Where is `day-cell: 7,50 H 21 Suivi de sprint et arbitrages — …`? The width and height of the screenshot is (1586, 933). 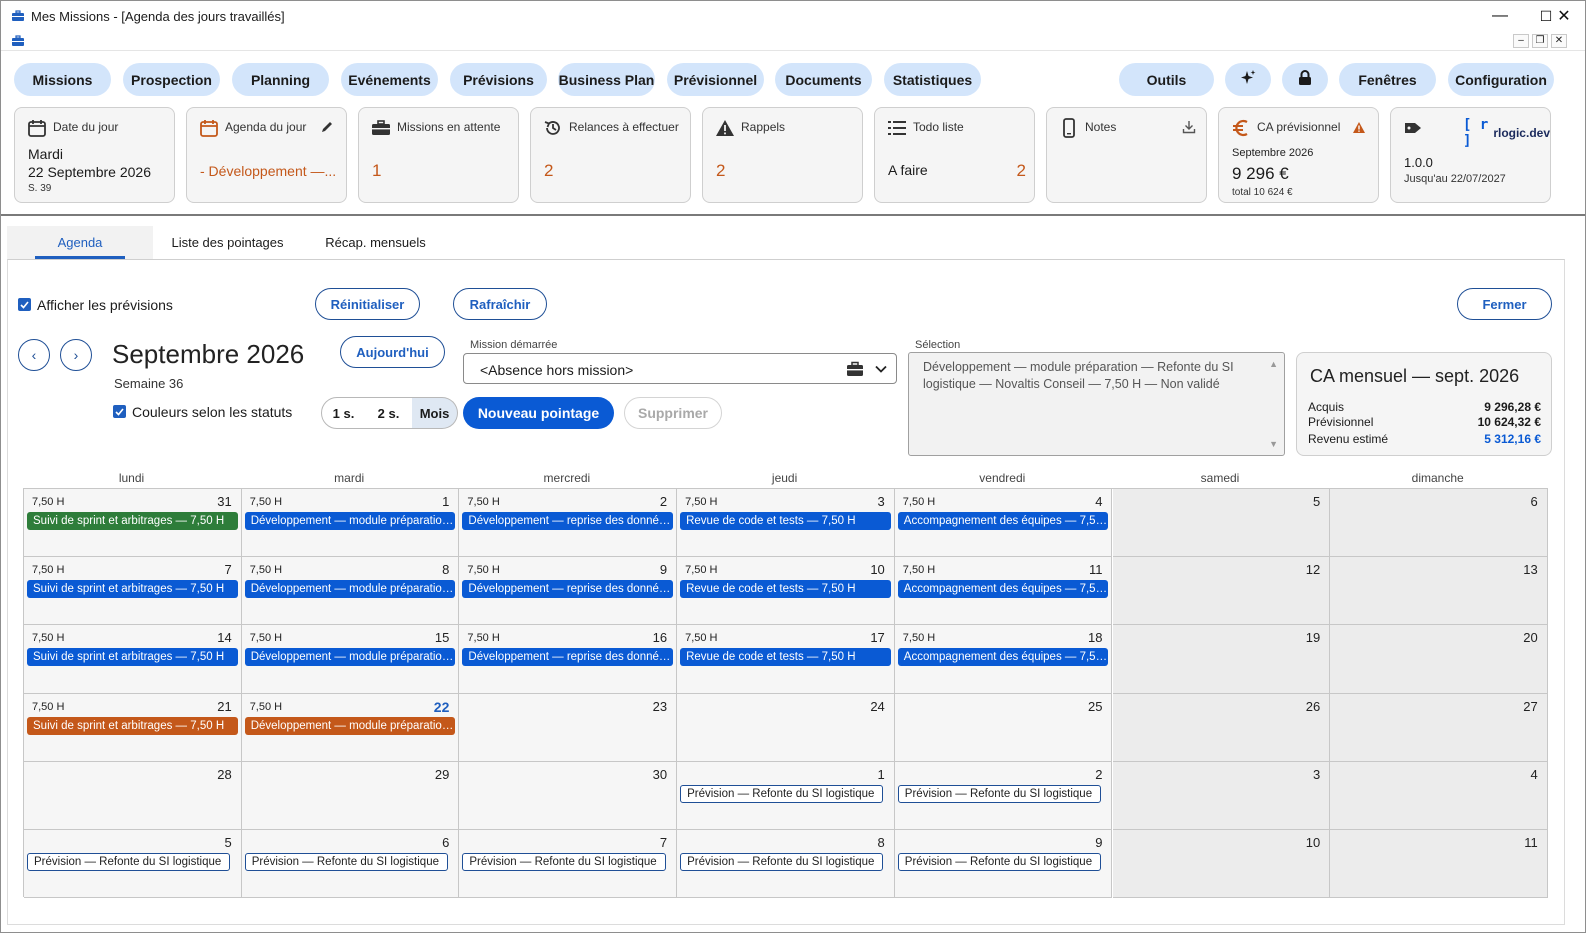
day-cell: 7,50 H 21 Suivi de sprint et arbitrages — … is located at coordinates (133, 727).